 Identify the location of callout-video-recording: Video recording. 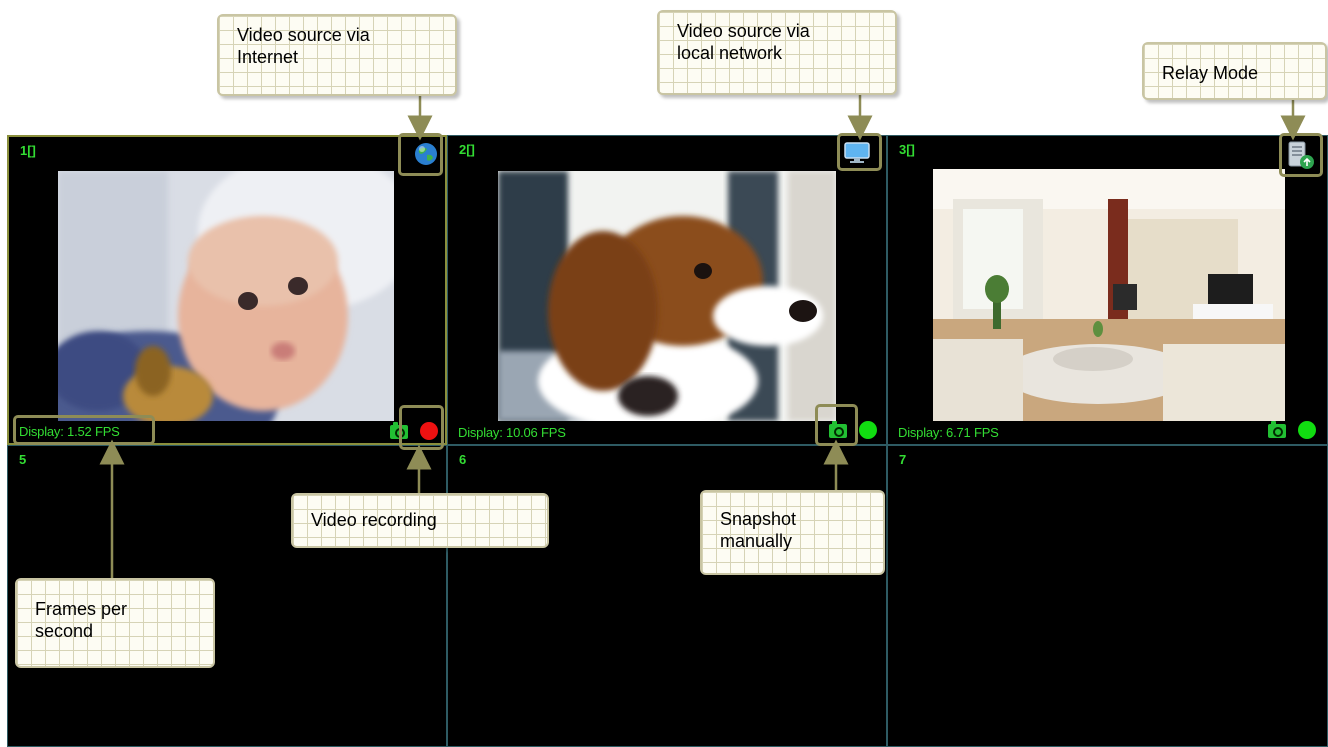
(420, 520).